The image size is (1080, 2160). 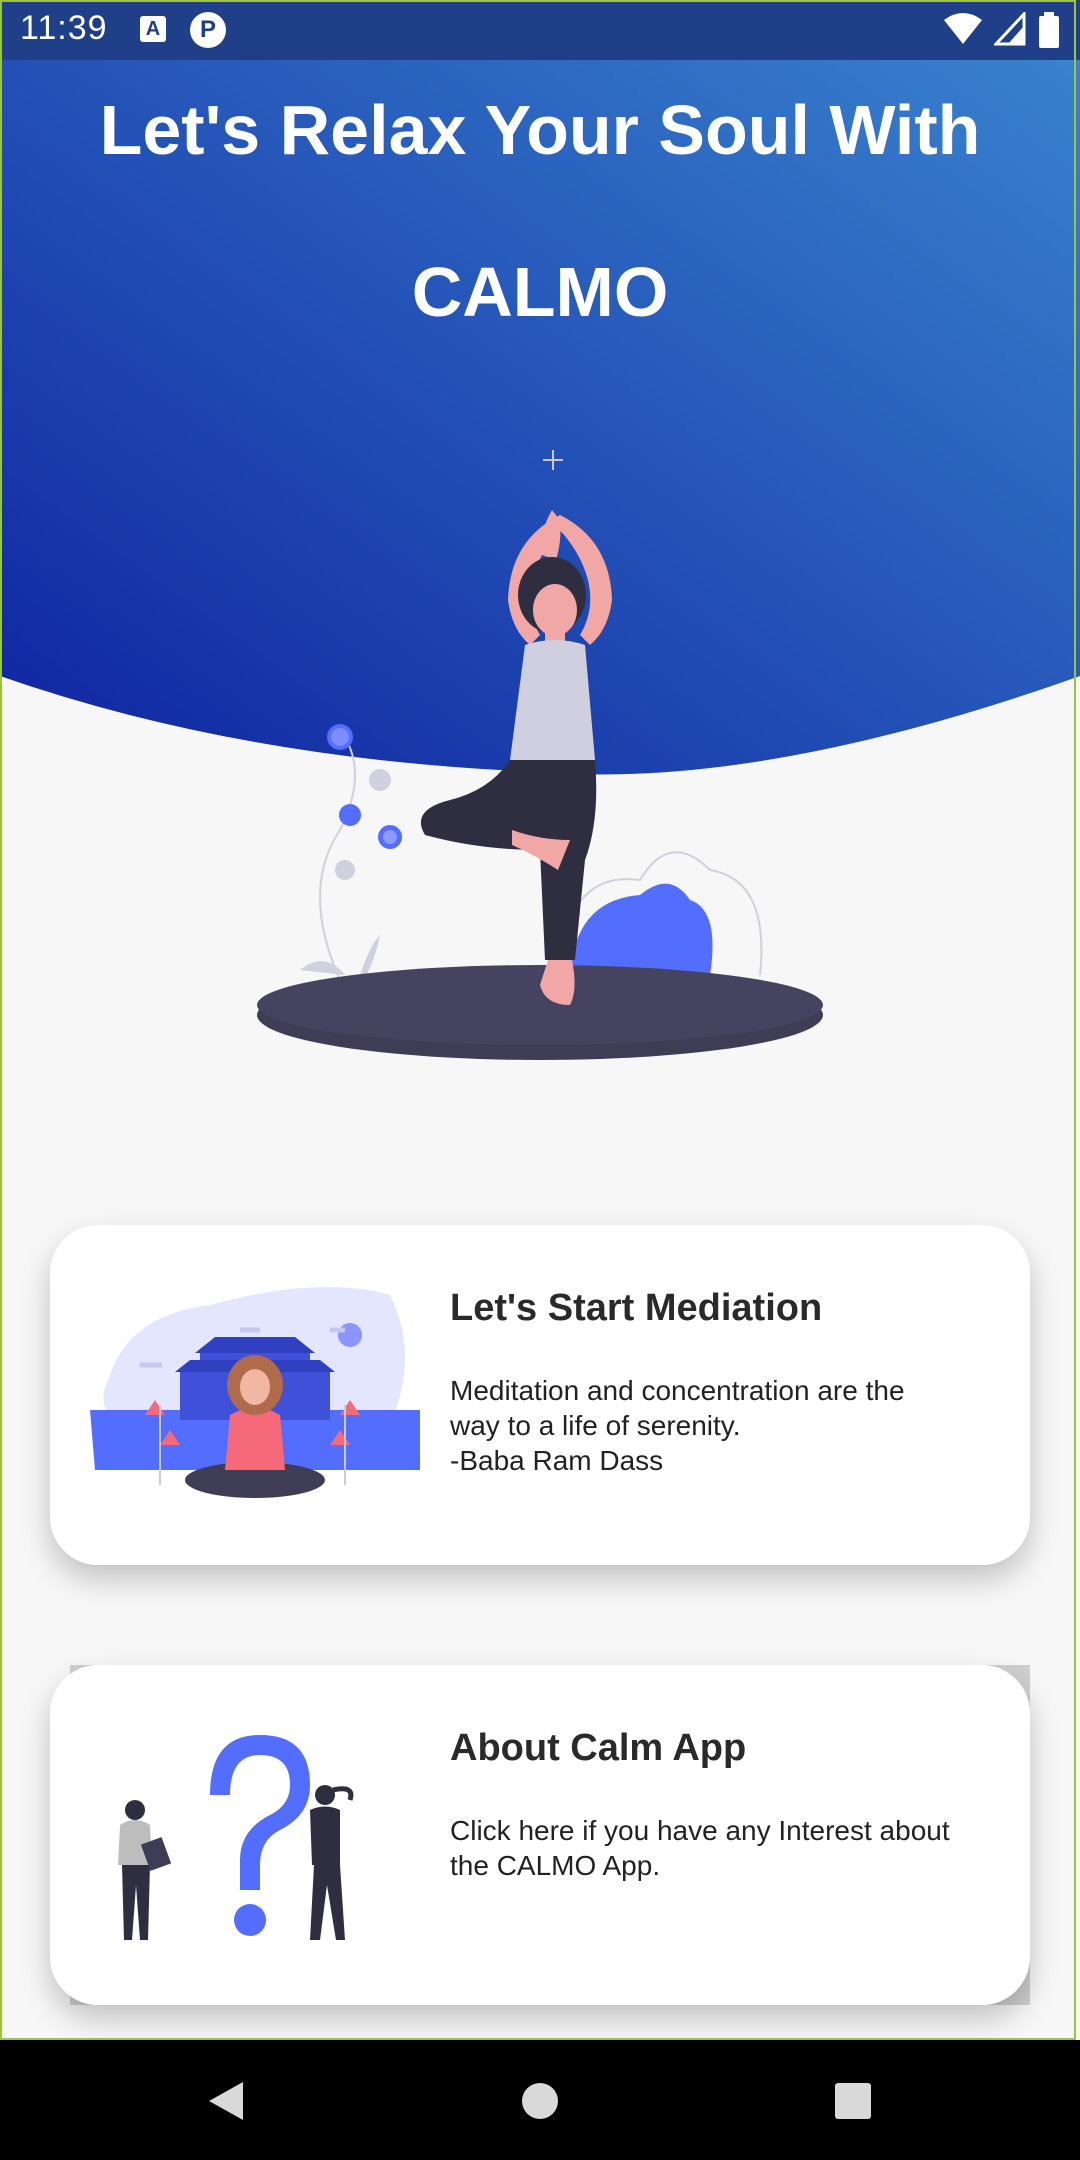 What do you see at coordinates (540, 755) in the screenshot?
I see `yoga-woman-illustration` at bounding box center [540, 755].